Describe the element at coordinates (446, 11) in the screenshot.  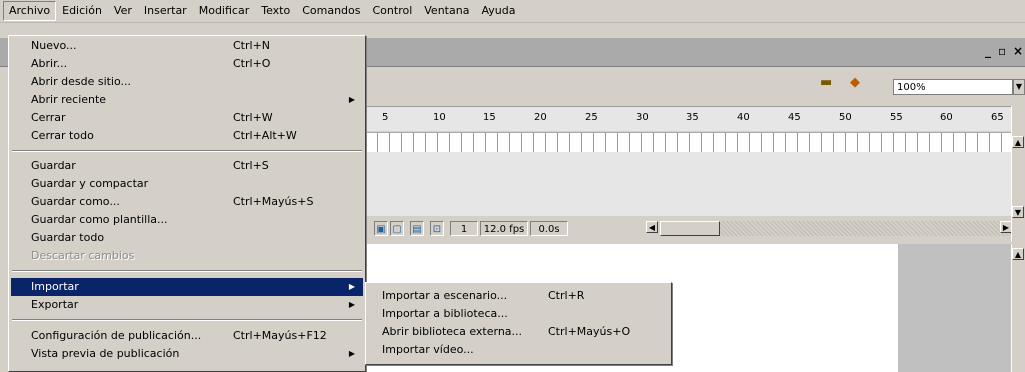
I see `menu-ventana: Ventana` at that location.